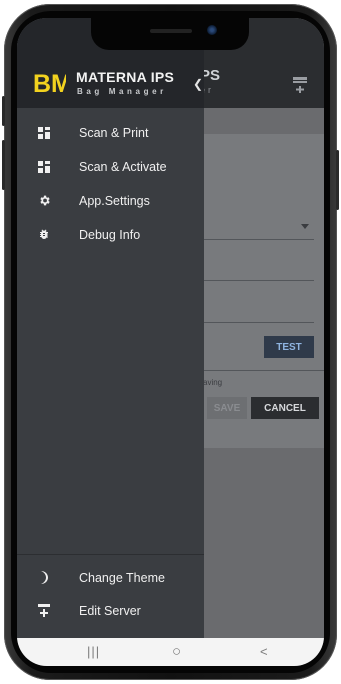  What do you see at coordinates (337, 180) in the screenshot?
I see `power-button` at bounding box center [337, 180].